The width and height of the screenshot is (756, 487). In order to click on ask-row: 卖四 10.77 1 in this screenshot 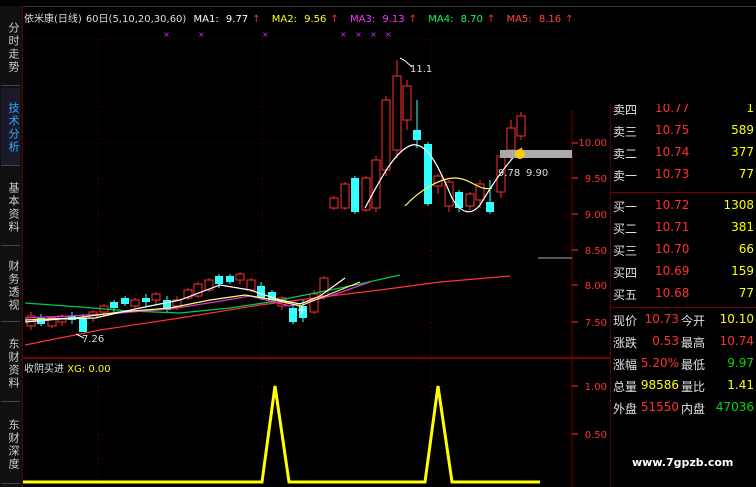, I will do `click(683, 112)`.